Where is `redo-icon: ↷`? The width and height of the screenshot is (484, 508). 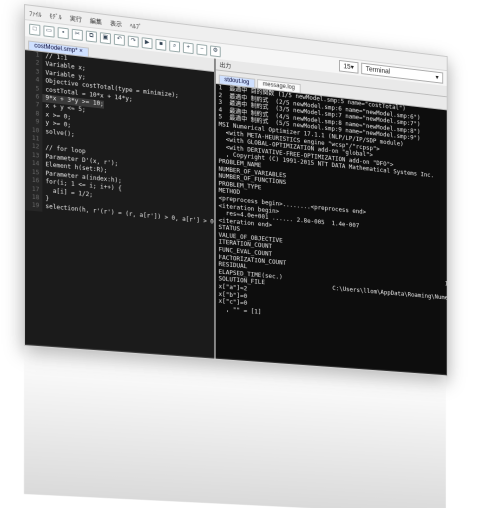 redo-icon: ↷ is located at coordinates (133, 41).